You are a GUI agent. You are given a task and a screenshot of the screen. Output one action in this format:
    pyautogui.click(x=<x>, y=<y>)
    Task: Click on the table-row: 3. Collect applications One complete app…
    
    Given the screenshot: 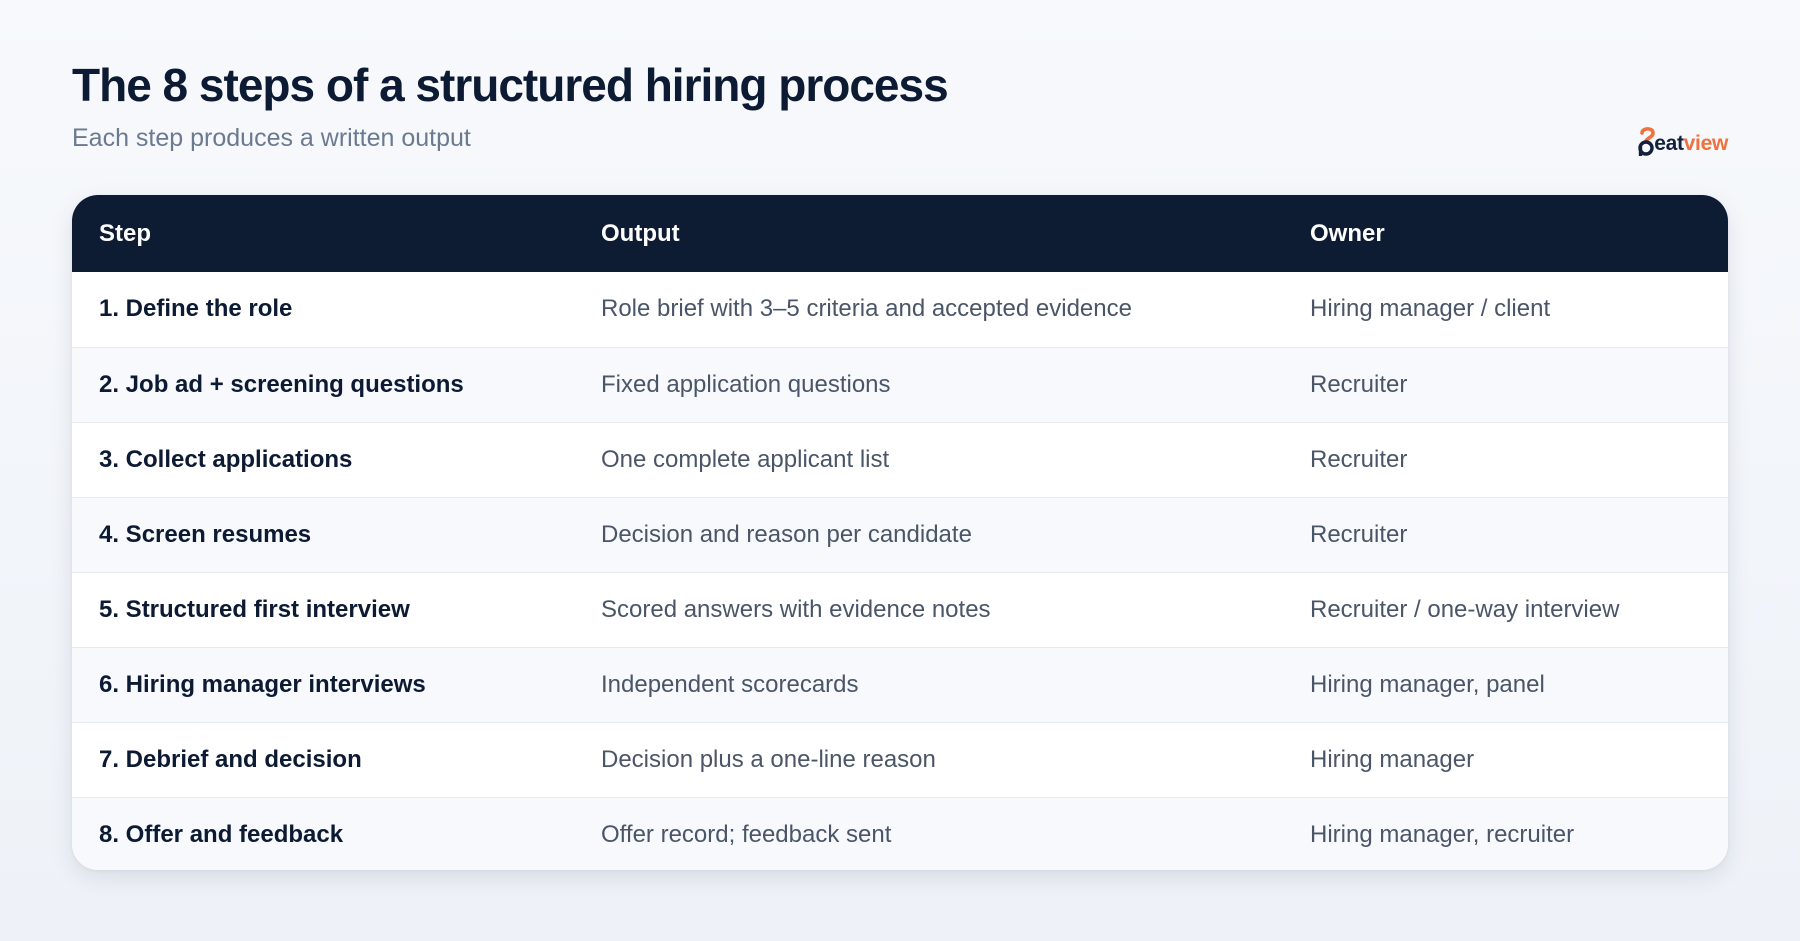 What is the action you would take?
    pyautogui.click(x=900, y=459)
    